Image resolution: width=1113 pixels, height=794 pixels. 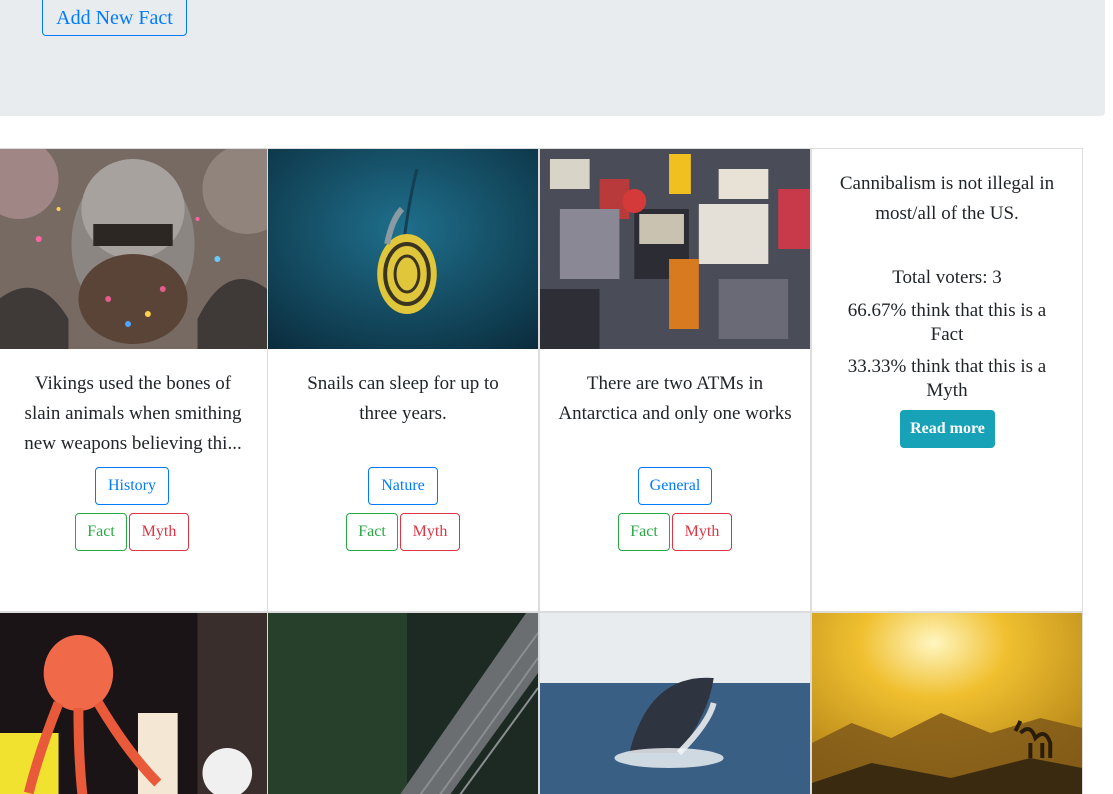 I want to click on fact-text: Snails can sleep for up to three years., so click(x=403, y=398).